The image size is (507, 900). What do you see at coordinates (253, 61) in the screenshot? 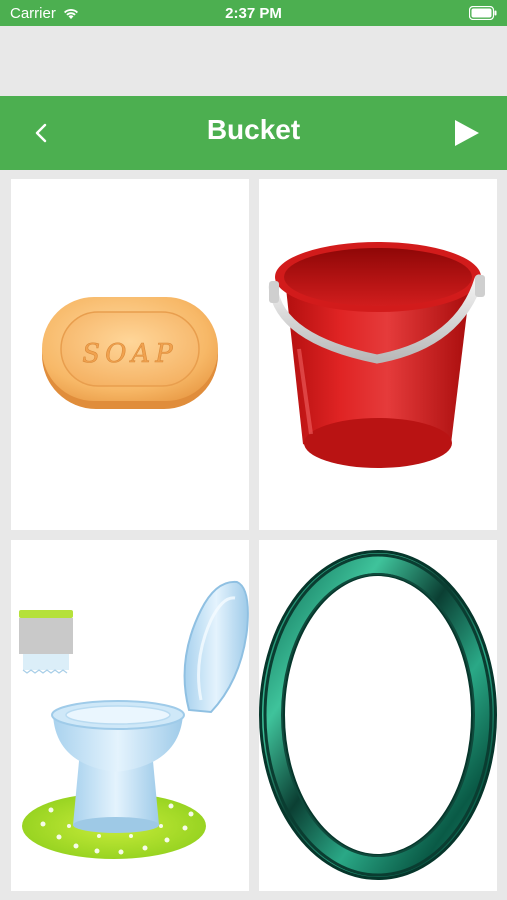
I see `header-spacer` at bounding box center [253, 61].